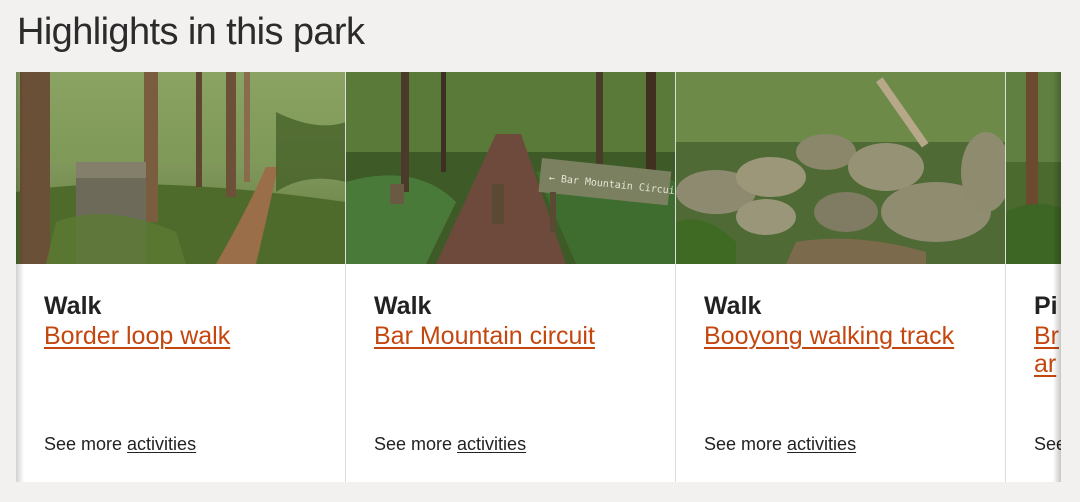  I want to click on activity-title-link: Bar Mountain circuit, so click(518, 336).